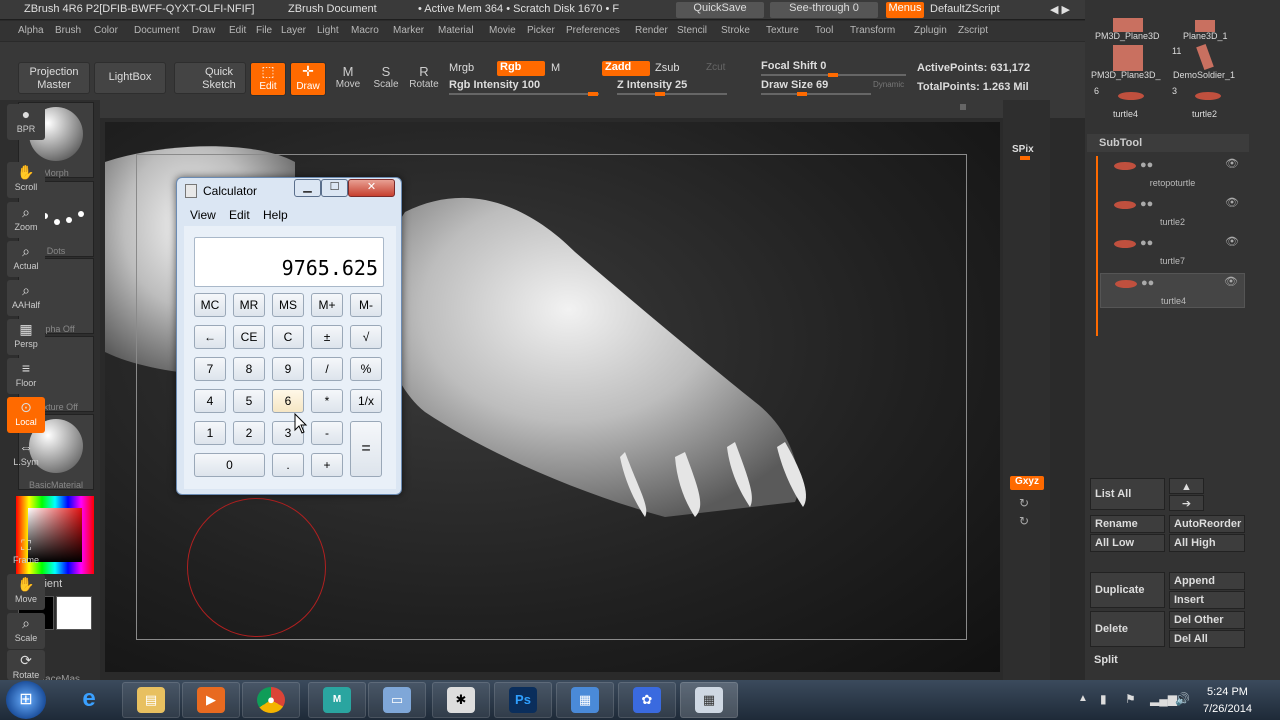 This screenshot has height=720, width=1280. I want to click on key-percent: %, so click(366, 369).